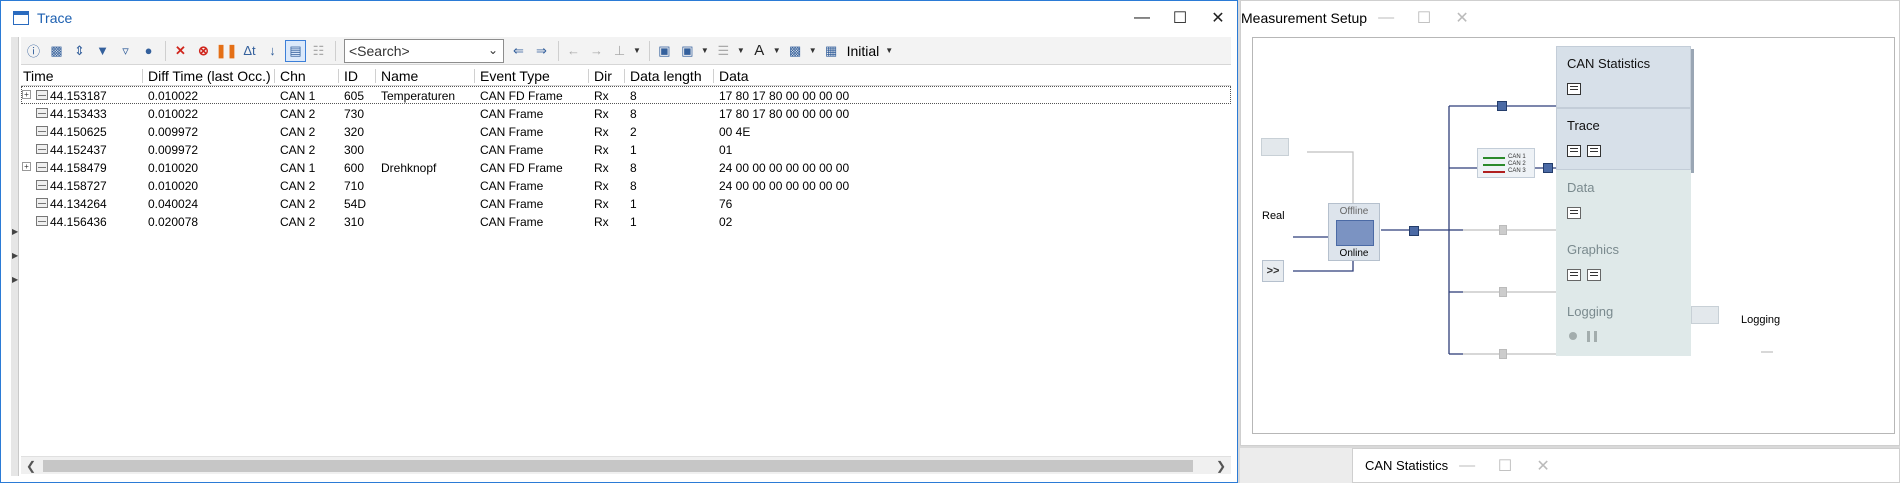 Image resolution: width=1900 pixels, height=483 pixels. I want to click on side-splitter: ▶ ▶ ▶, so click(15, 256).